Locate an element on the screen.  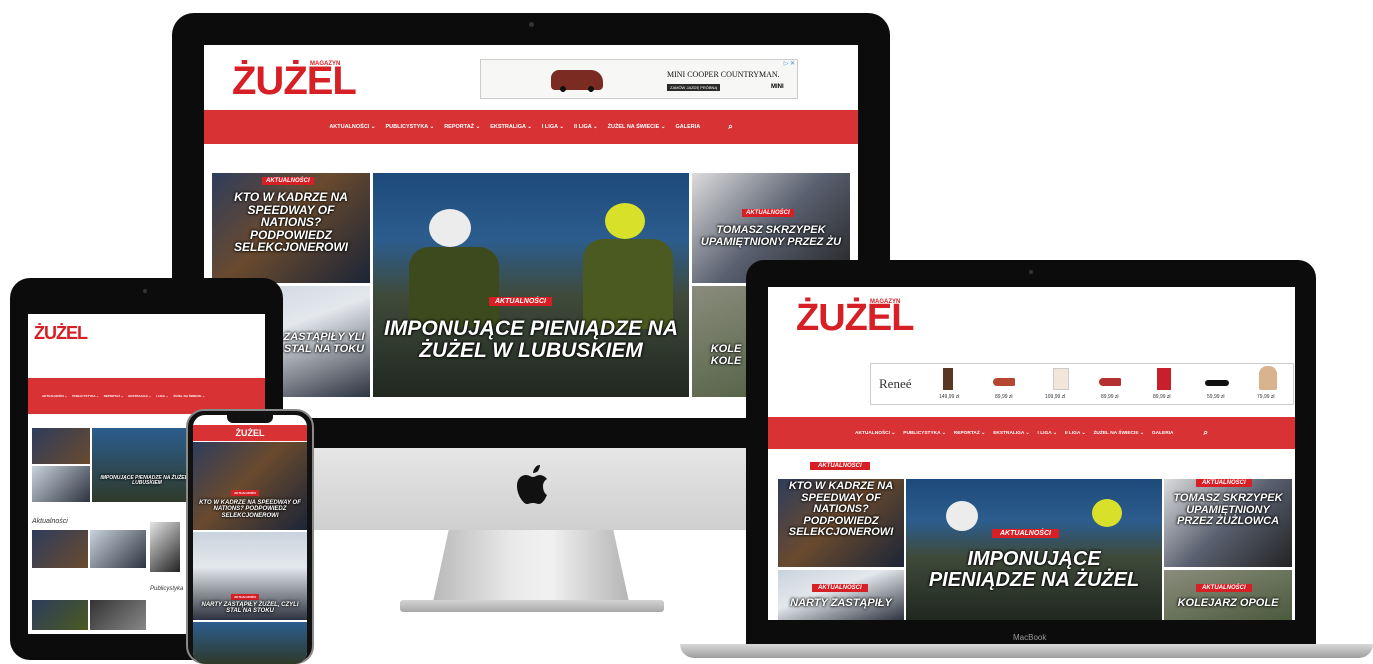
laptop-tile-right-bottom: AKTUALNOŚCI KOLEJARZ OPOLE is located at coordinates (1228, 595).